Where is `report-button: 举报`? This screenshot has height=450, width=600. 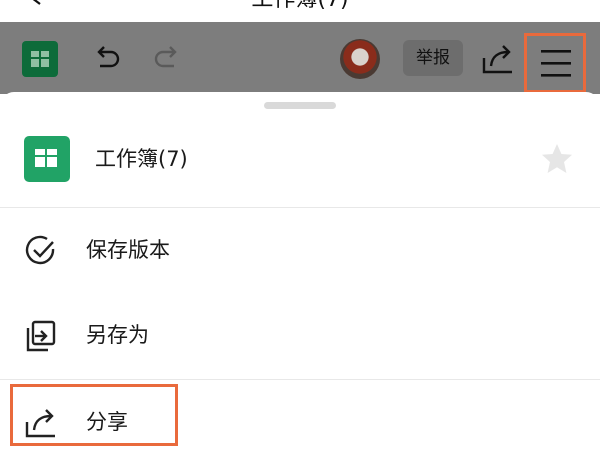
report-button: 举报 is located at coordinates (433, 58).